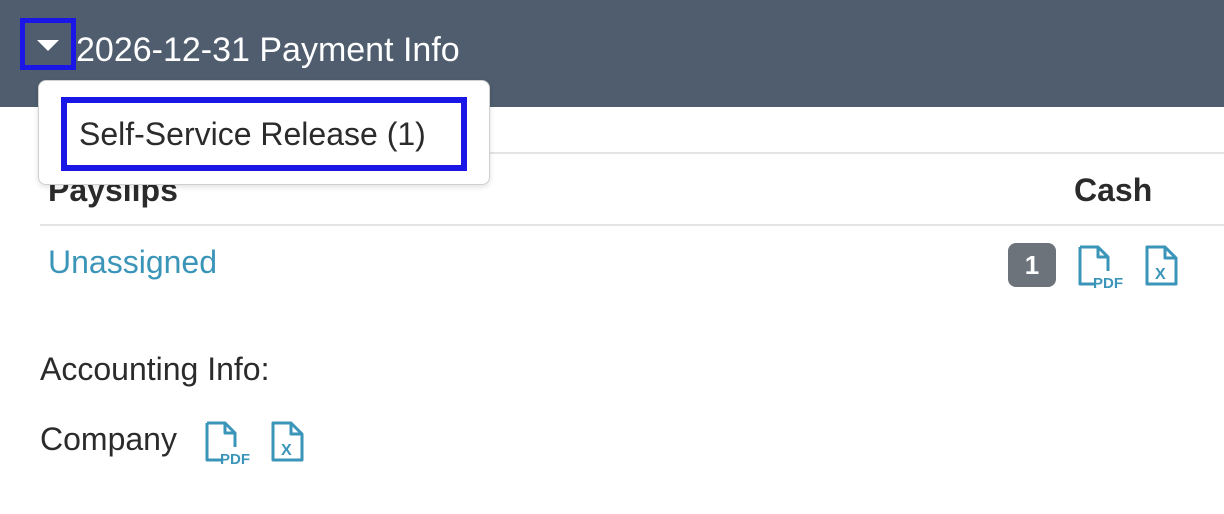  I want to click on divider, so click(632, 225).